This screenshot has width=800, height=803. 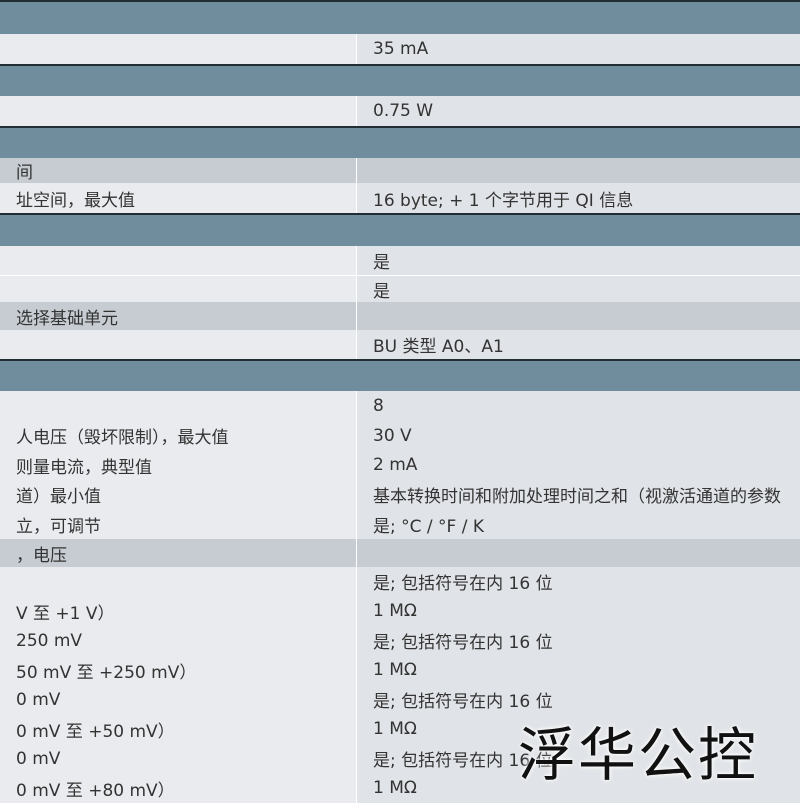 I want to click on spec-value-cell: 是; °C / °F / K, so click(x=578, y=524).